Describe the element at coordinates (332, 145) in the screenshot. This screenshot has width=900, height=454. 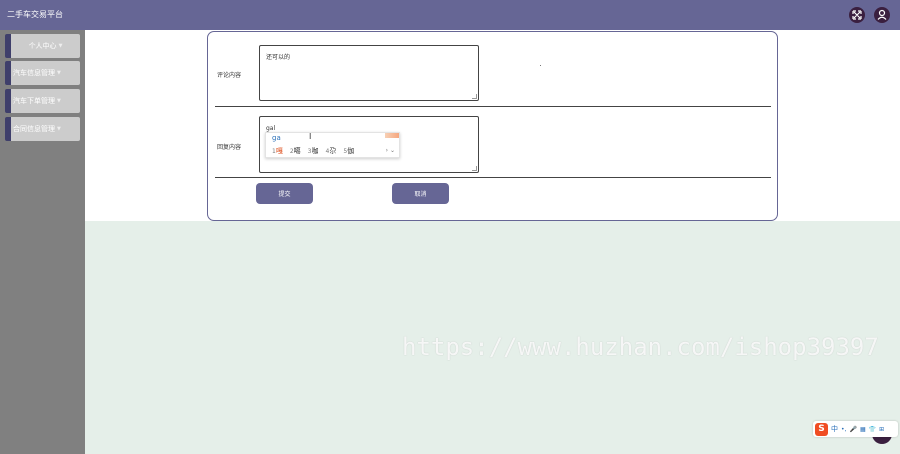
I see `ime-candidate-popup: ga 1嘎 2噶 3咖 4尕 5伽 › ⌄` at that location.